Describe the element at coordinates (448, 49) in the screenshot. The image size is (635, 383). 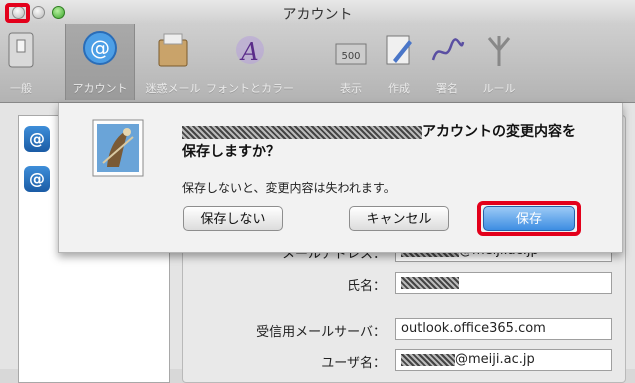
I see `signature-icon` at that location.